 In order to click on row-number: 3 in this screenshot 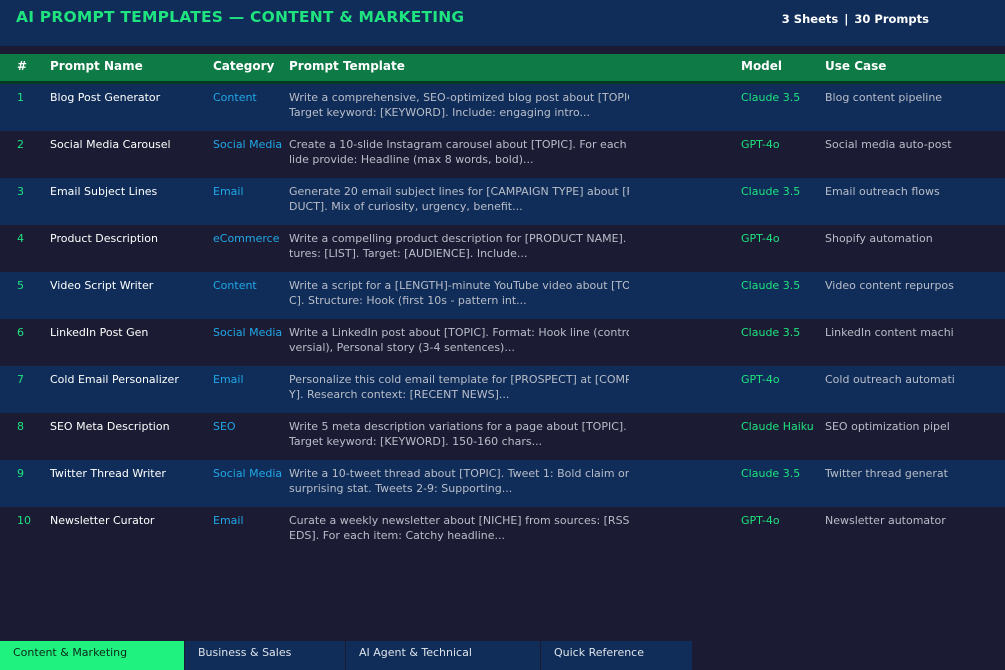, I will do `click(20, 191)`.